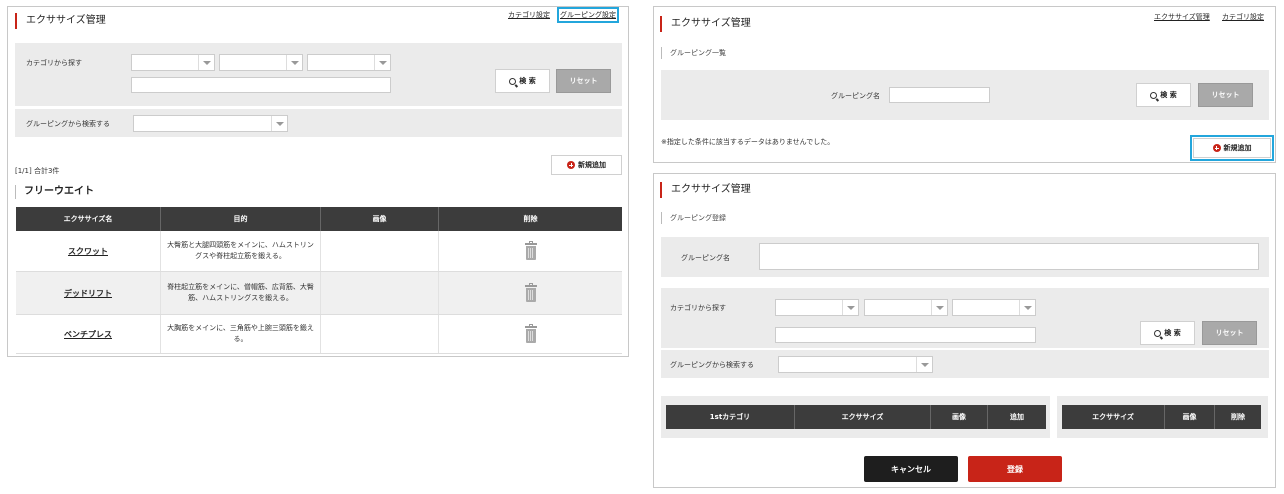 The image size is (1284, 494). Describe the element at coordinates (88, 334) in the screenshot. I see `exercise-name-link: ベンチプレス` at that location.